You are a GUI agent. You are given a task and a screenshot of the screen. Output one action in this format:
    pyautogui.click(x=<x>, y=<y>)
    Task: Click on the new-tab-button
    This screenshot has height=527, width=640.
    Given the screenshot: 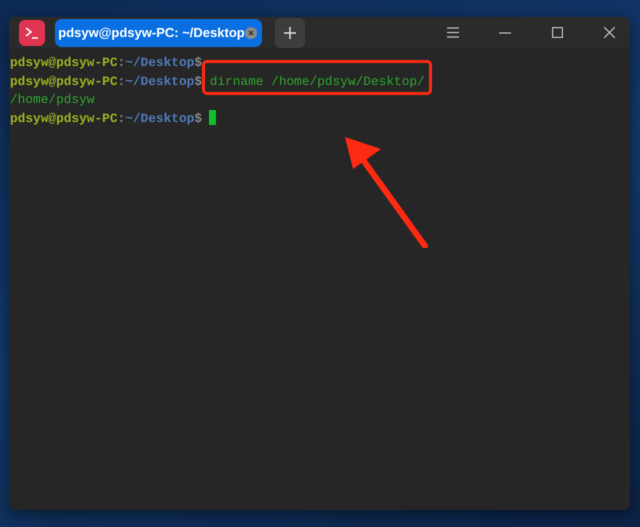 What is the action you would take?
    pyautogui.click(x=290, y=33)
    